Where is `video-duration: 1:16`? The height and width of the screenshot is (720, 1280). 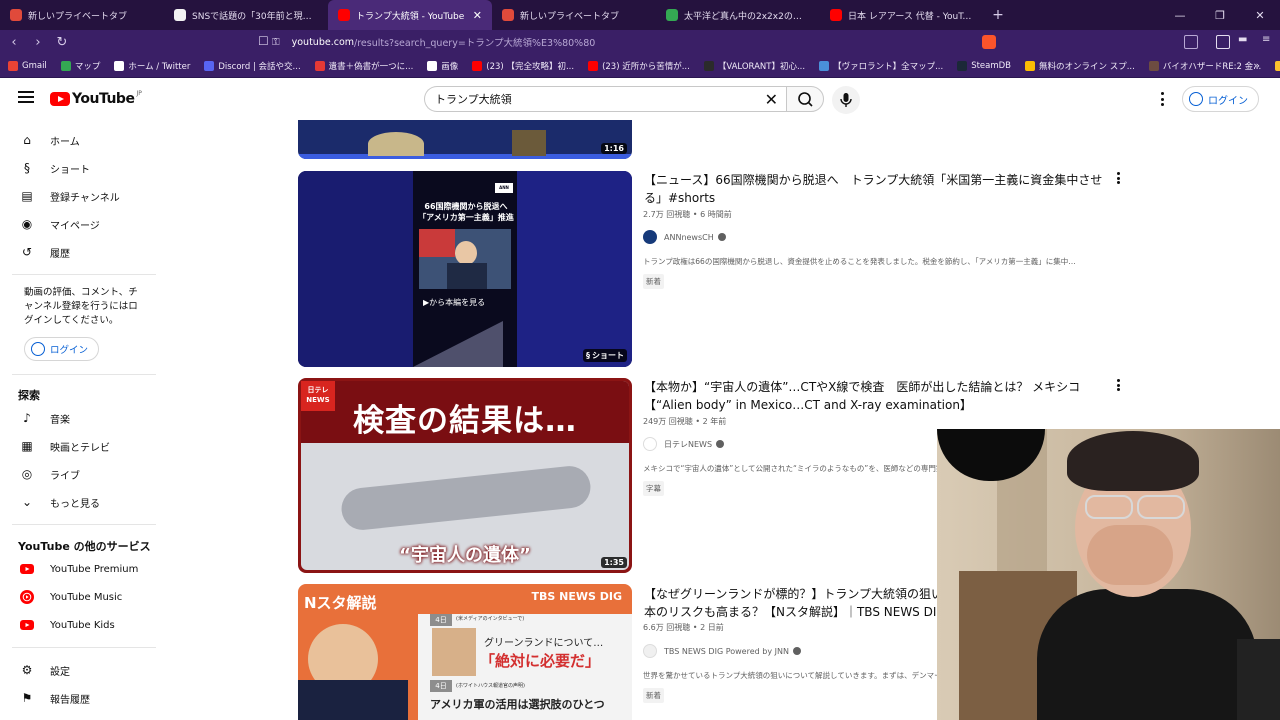
video-duration: 1:16 is located at coordinates (614, 148).